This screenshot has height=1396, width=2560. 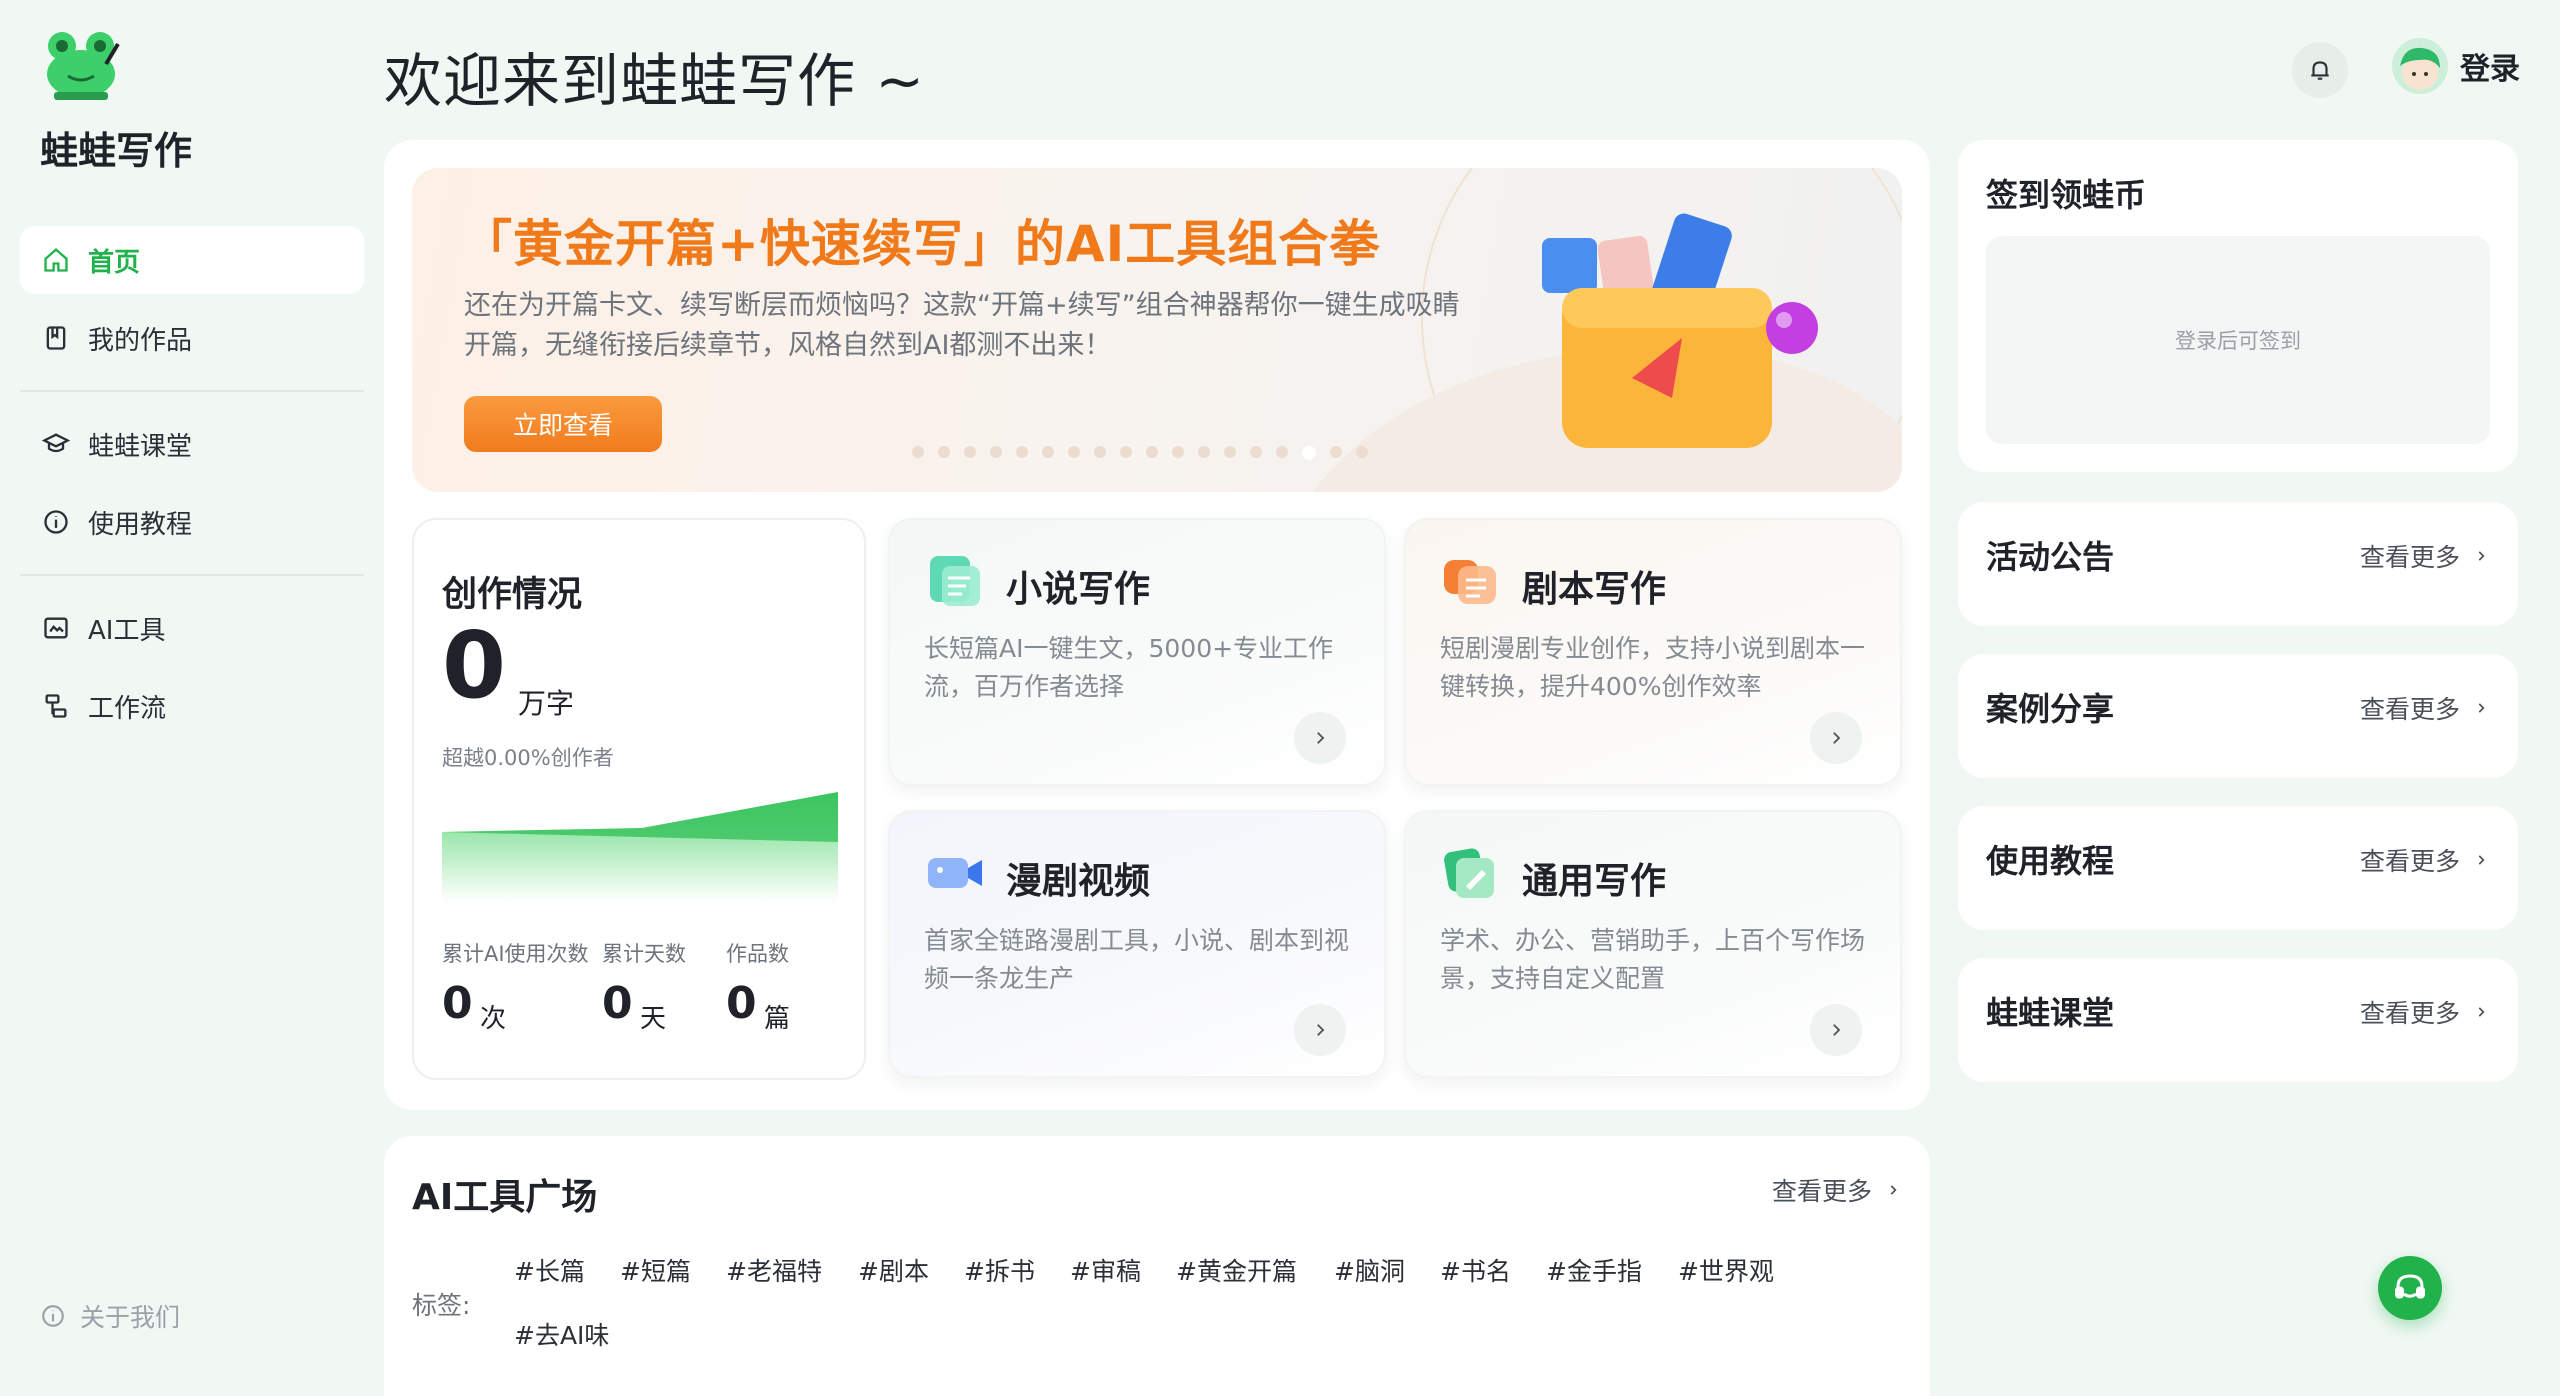 I want to click on section-title: 使用教程, so click(x=2050, y=861).